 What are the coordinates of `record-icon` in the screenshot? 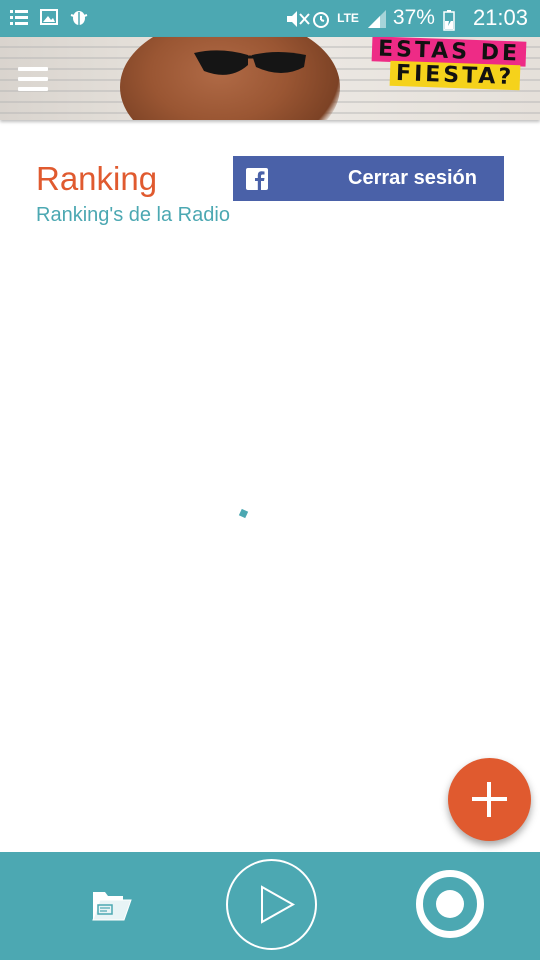 It's located at (450, 904).